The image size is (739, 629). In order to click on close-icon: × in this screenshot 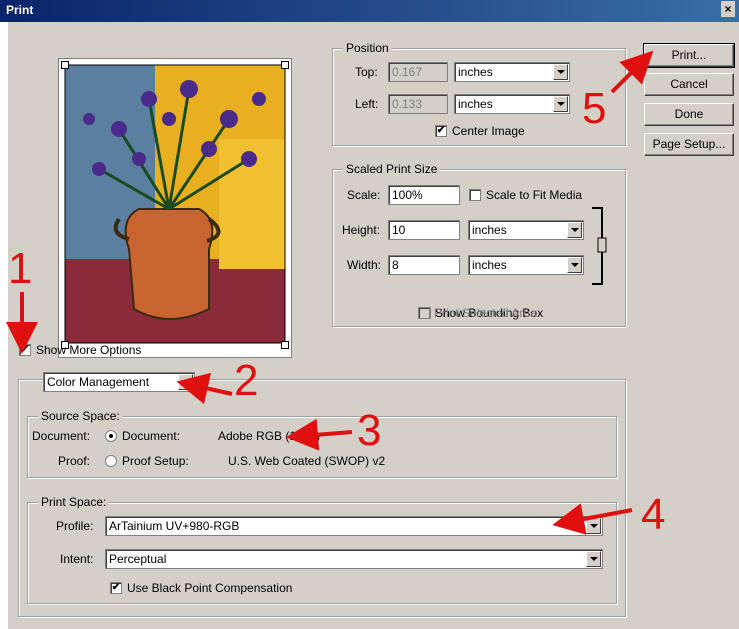, I will do `click(728, 9)`.